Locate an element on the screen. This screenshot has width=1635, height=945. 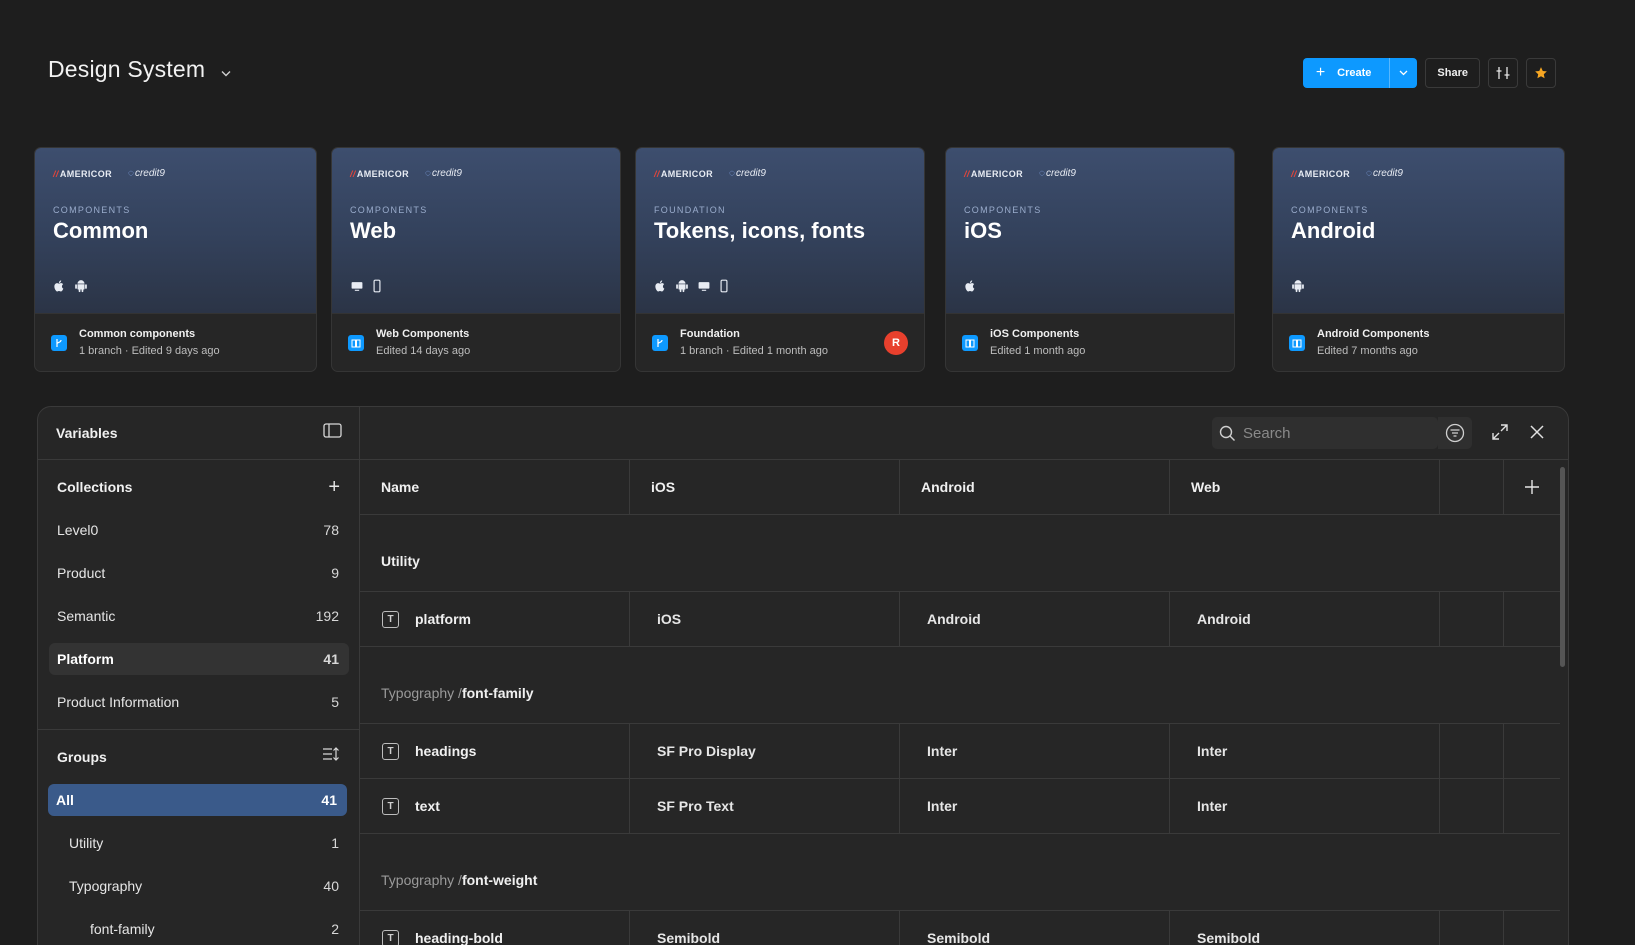
collection-item: Level0 78 is located at coordinates (199, 530).